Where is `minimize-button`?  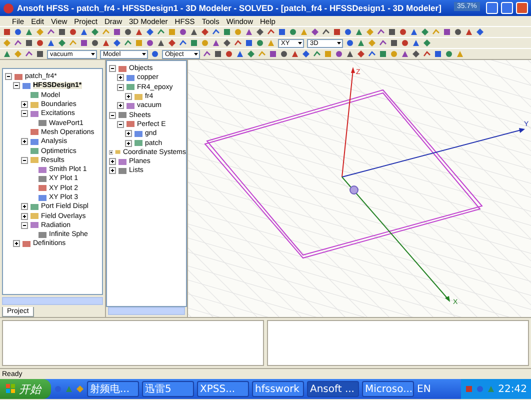 minimize-button is located at coordinates (492, 8).